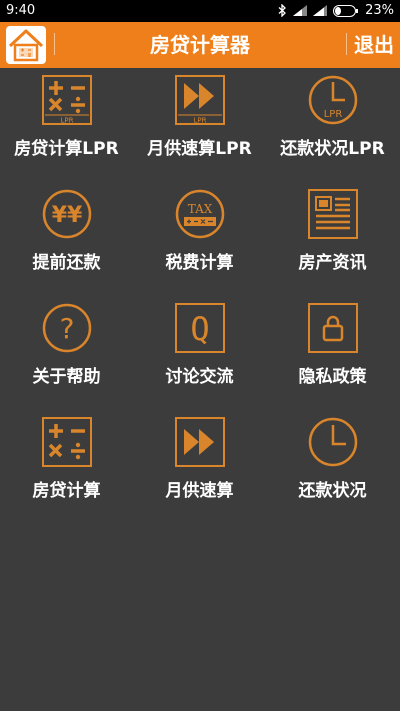 Image resolution: width=400 pixels, height=711 pixels. Describe the element at coordinates (21, 10) in the screenshot. I see `status-time: 9:40` at that location.